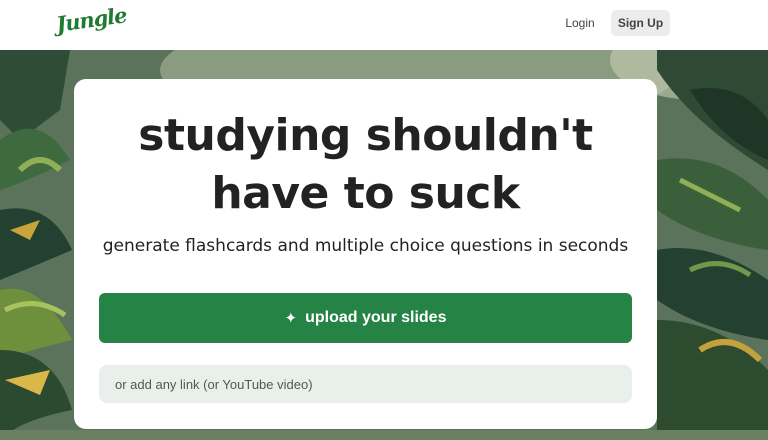 The height and width of the screenshot is (440, 768). I want to click on jungle-logo: Jungle, so click(91, 19).